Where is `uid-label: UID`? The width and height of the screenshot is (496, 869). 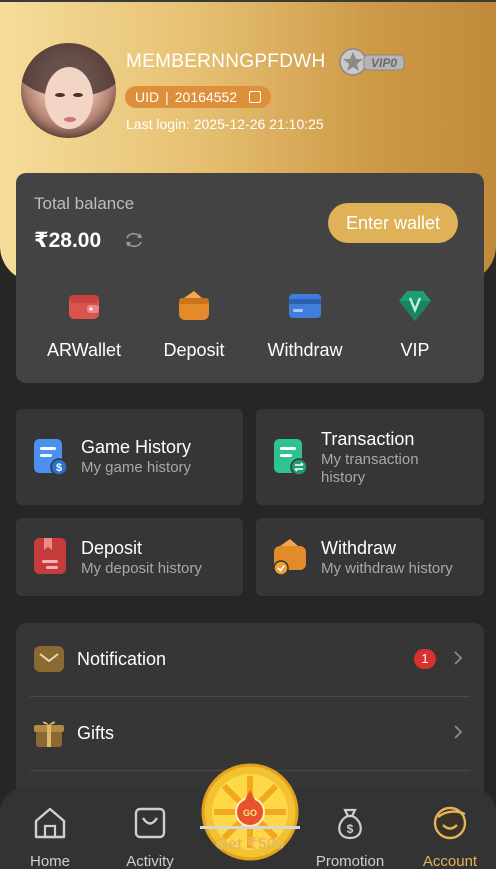 uid-label: UID is located at coordinates (147, 97).